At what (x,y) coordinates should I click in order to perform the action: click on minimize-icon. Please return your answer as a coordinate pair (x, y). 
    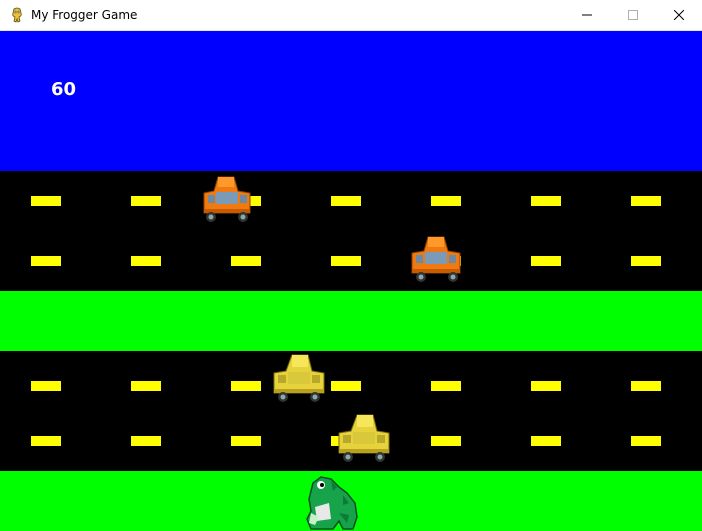
    Looking at the image, I should click on (587, 15).